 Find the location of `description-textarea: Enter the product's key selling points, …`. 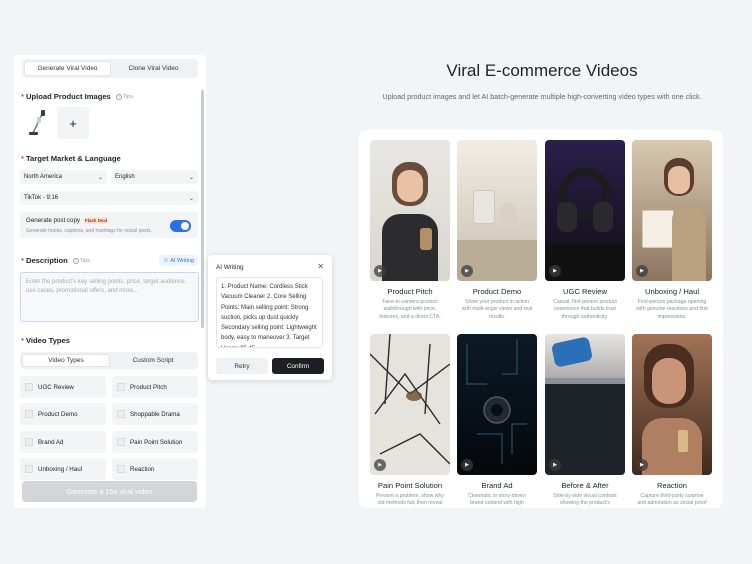

description-textarea: Enter the product's key selling points, … is located at coordinates (109, 297).